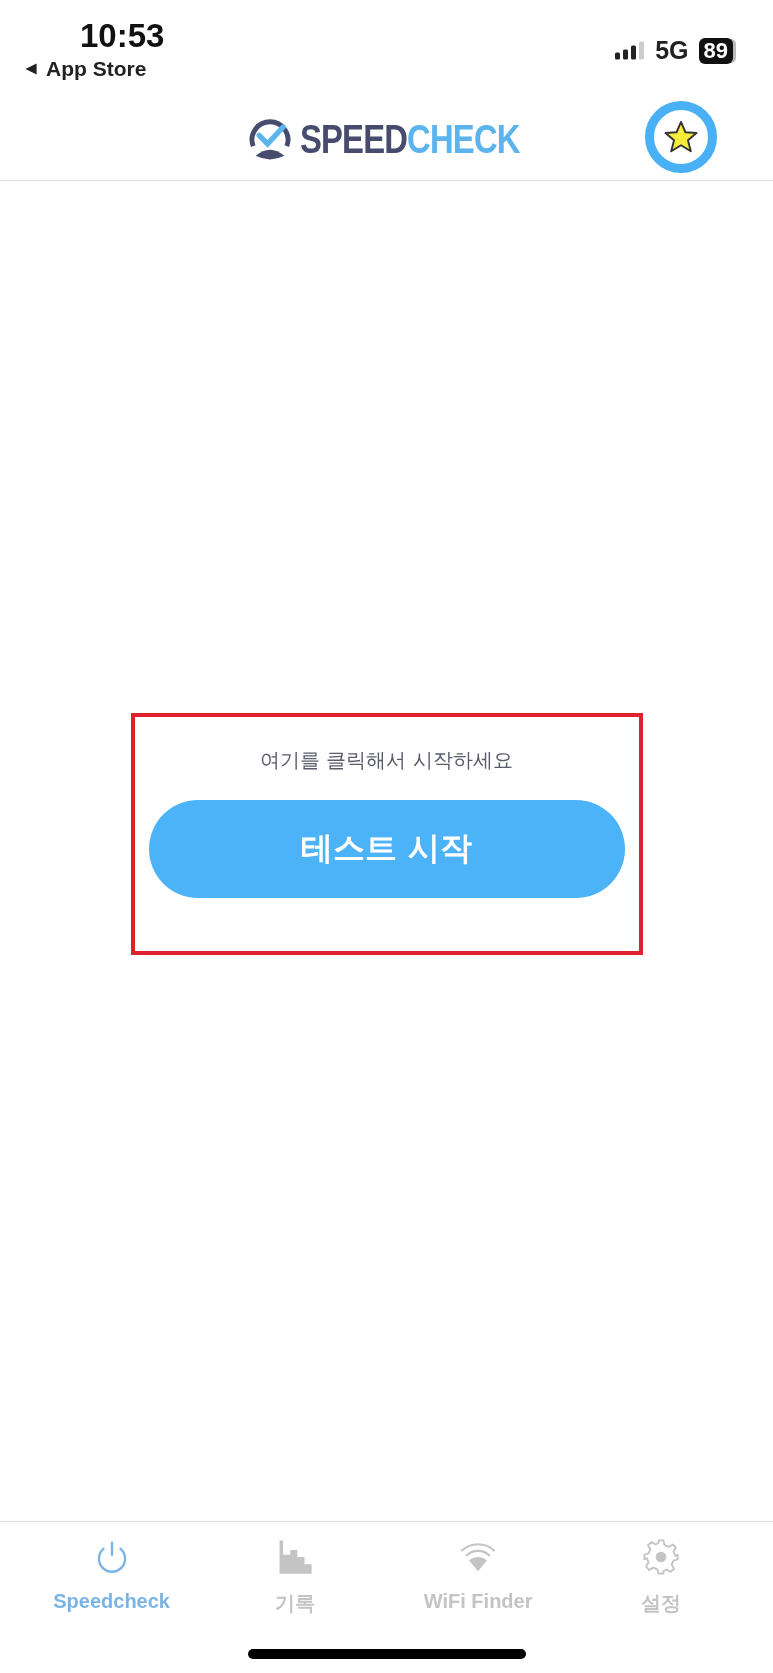  I want to click on settings-icon, so click(661, 1557).